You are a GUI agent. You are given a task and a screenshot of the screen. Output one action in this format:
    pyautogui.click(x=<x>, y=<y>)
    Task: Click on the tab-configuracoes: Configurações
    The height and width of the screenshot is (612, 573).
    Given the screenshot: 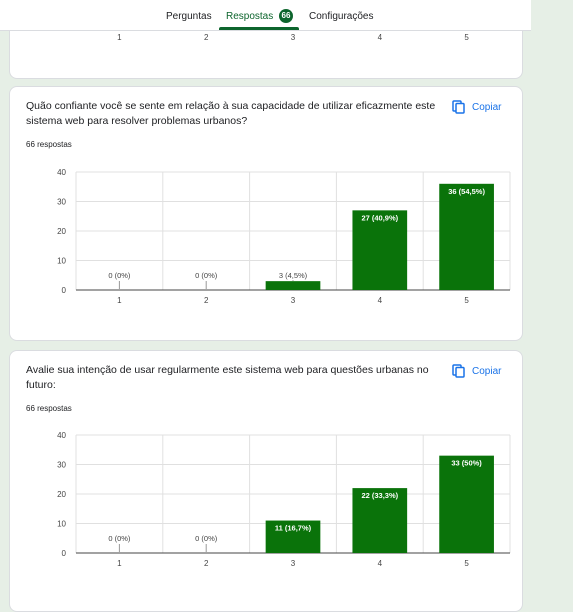 What is the action you would take?
    pyautogui.click(x=341, y=16)
    